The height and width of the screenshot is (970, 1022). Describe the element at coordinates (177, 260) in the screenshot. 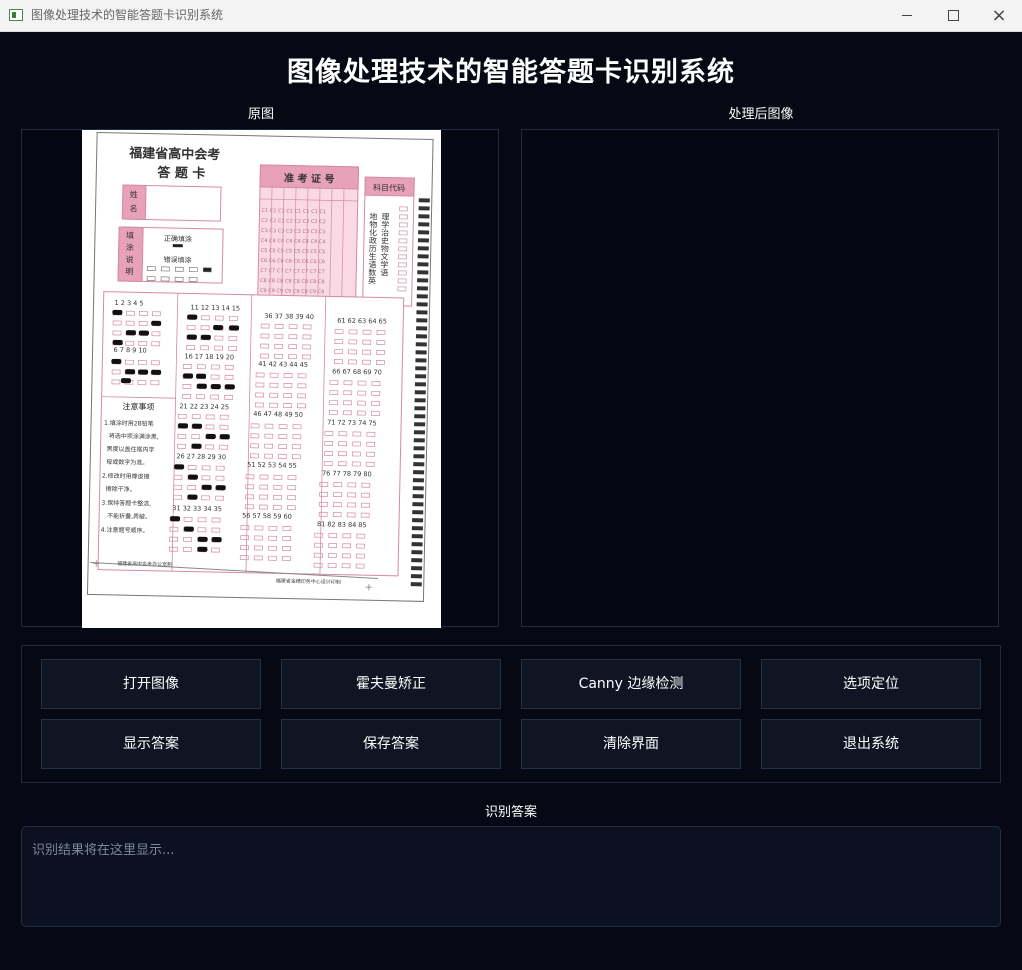

I see `wrong-fill-label: 错误填涂` at that location.